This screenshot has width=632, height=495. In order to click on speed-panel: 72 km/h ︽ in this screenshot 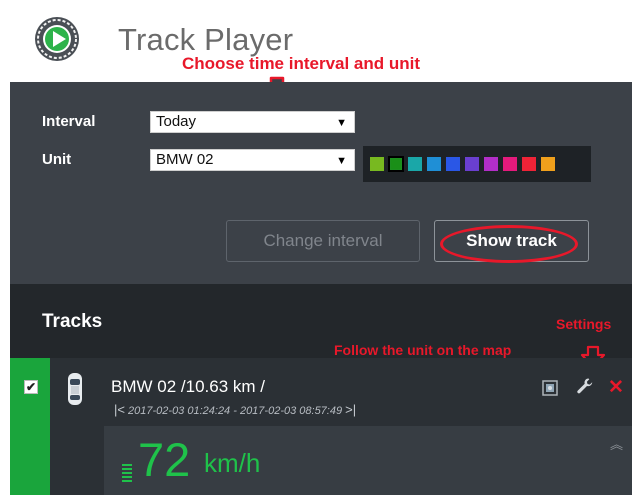, I will do `click(368, 460)`.